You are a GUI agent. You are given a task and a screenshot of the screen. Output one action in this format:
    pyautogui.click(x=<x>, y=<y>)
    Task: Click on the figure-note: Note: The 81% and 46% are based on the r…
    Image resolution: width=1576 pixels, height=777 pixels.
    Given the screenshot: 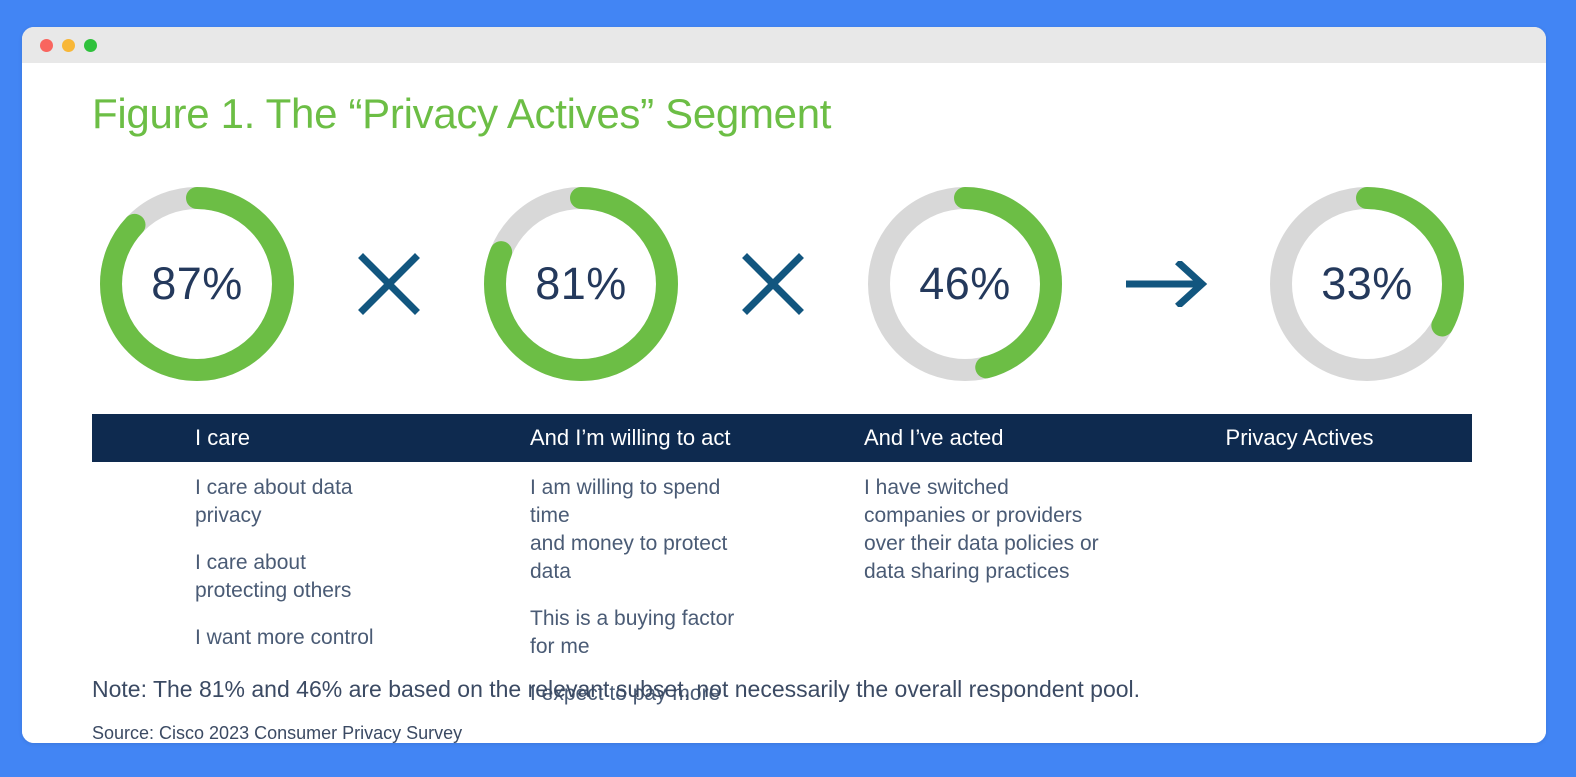 What is the action you would take?
    pyautogui.click(x=616, y=689)
    